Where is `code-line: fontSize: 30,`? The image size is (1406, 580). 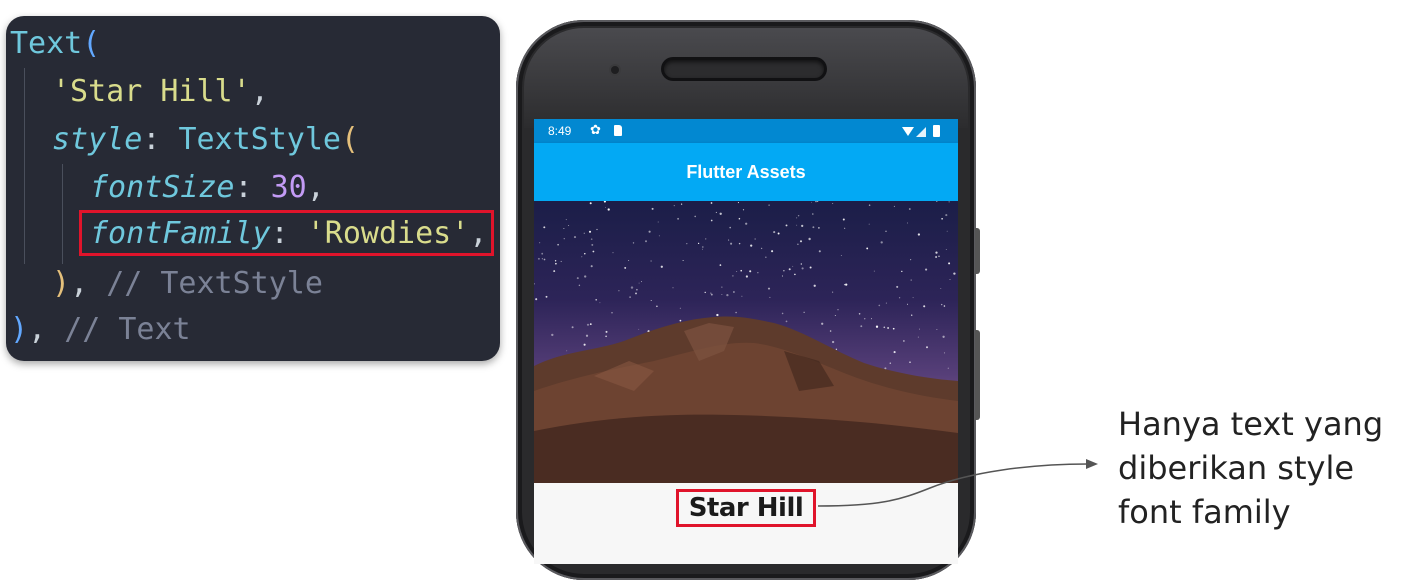
code-line: fontSize: 30, is located at coordinates (207, 188).